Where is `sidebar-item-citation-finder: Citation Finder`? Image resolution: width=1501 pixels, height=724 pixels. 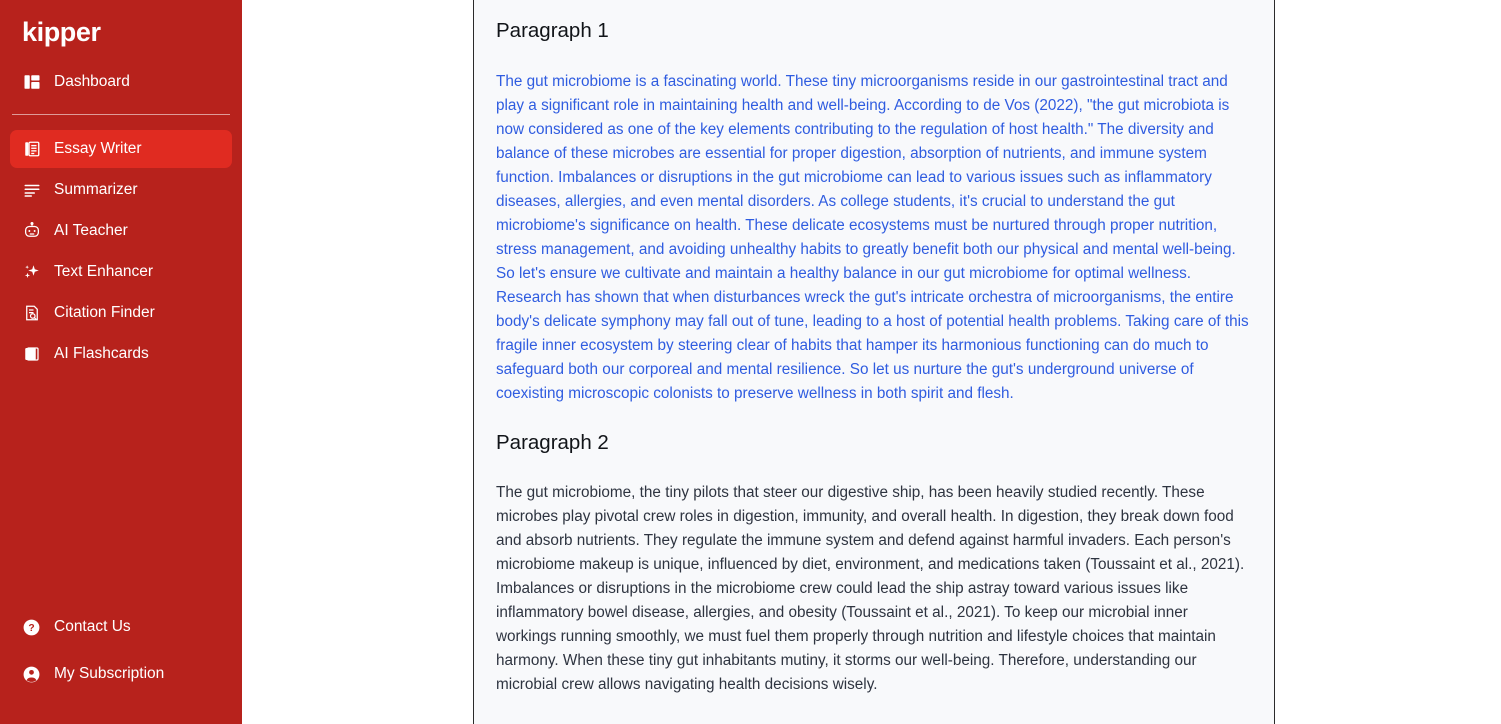 sidebar-item-citation-finder: Citation Finder is located at coordinates (121, 313).